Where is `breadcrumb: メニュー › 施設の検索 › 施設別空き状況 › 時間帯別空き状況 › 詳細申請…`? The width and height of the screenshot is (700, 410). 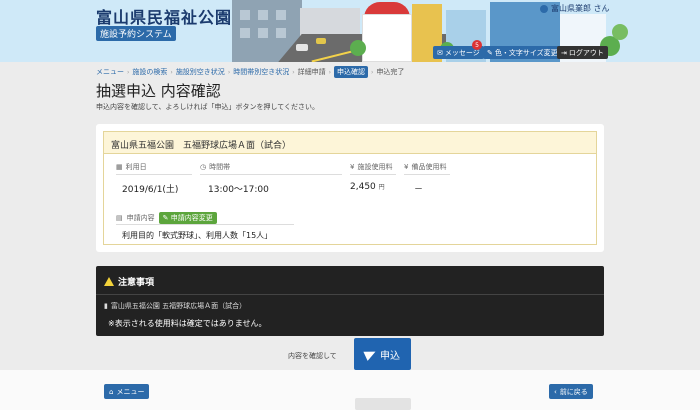
breadcrumb: メニュー › 施設の検索 › 施設別空き状況 › 時間帯別空き状況 › 詳細申請… is located at coordinates (250, 72).